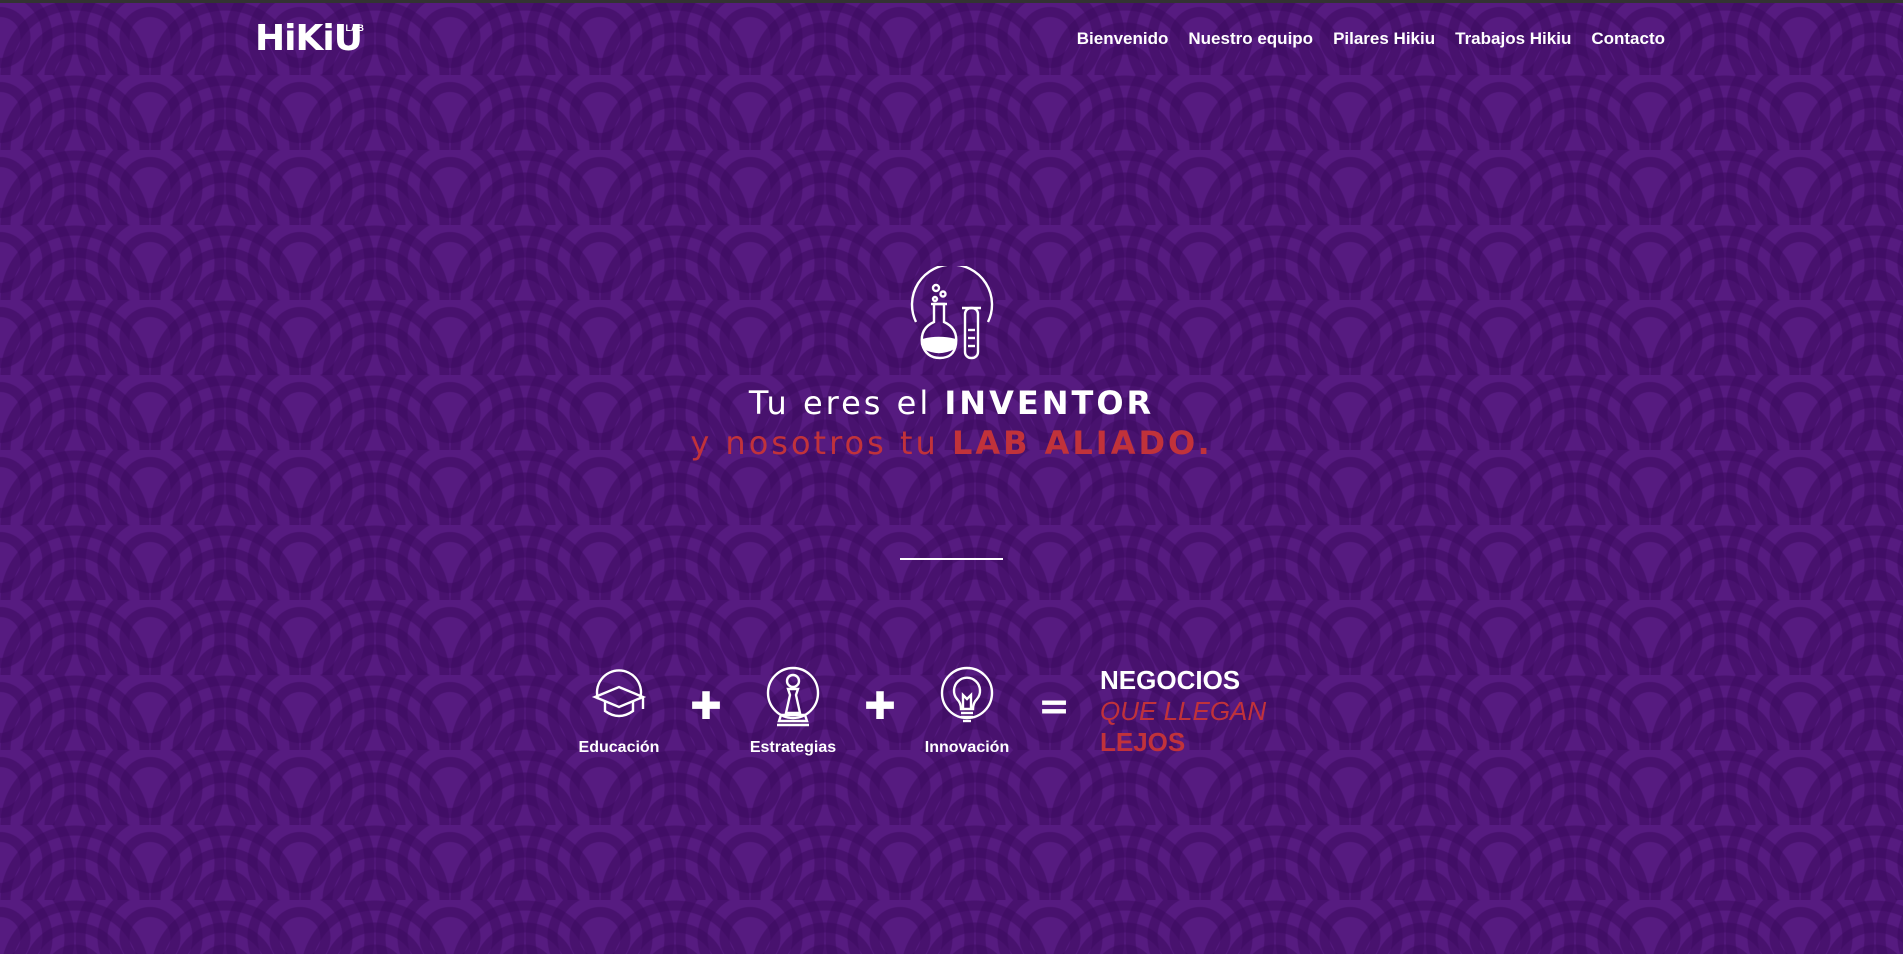 This screenshot has width=1903, height=954. What do you see at coordinates (951, 1) in the screenshot?
I see `top-border` at bounding box center [951, 1].